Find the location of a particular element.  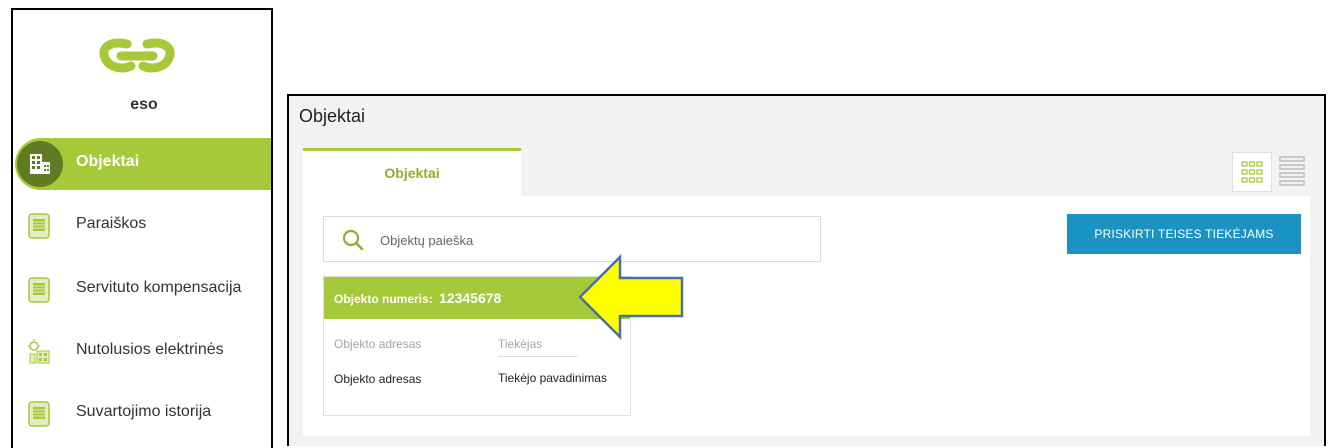

annotation-arrow-icon is located at coordinates (631, 297).